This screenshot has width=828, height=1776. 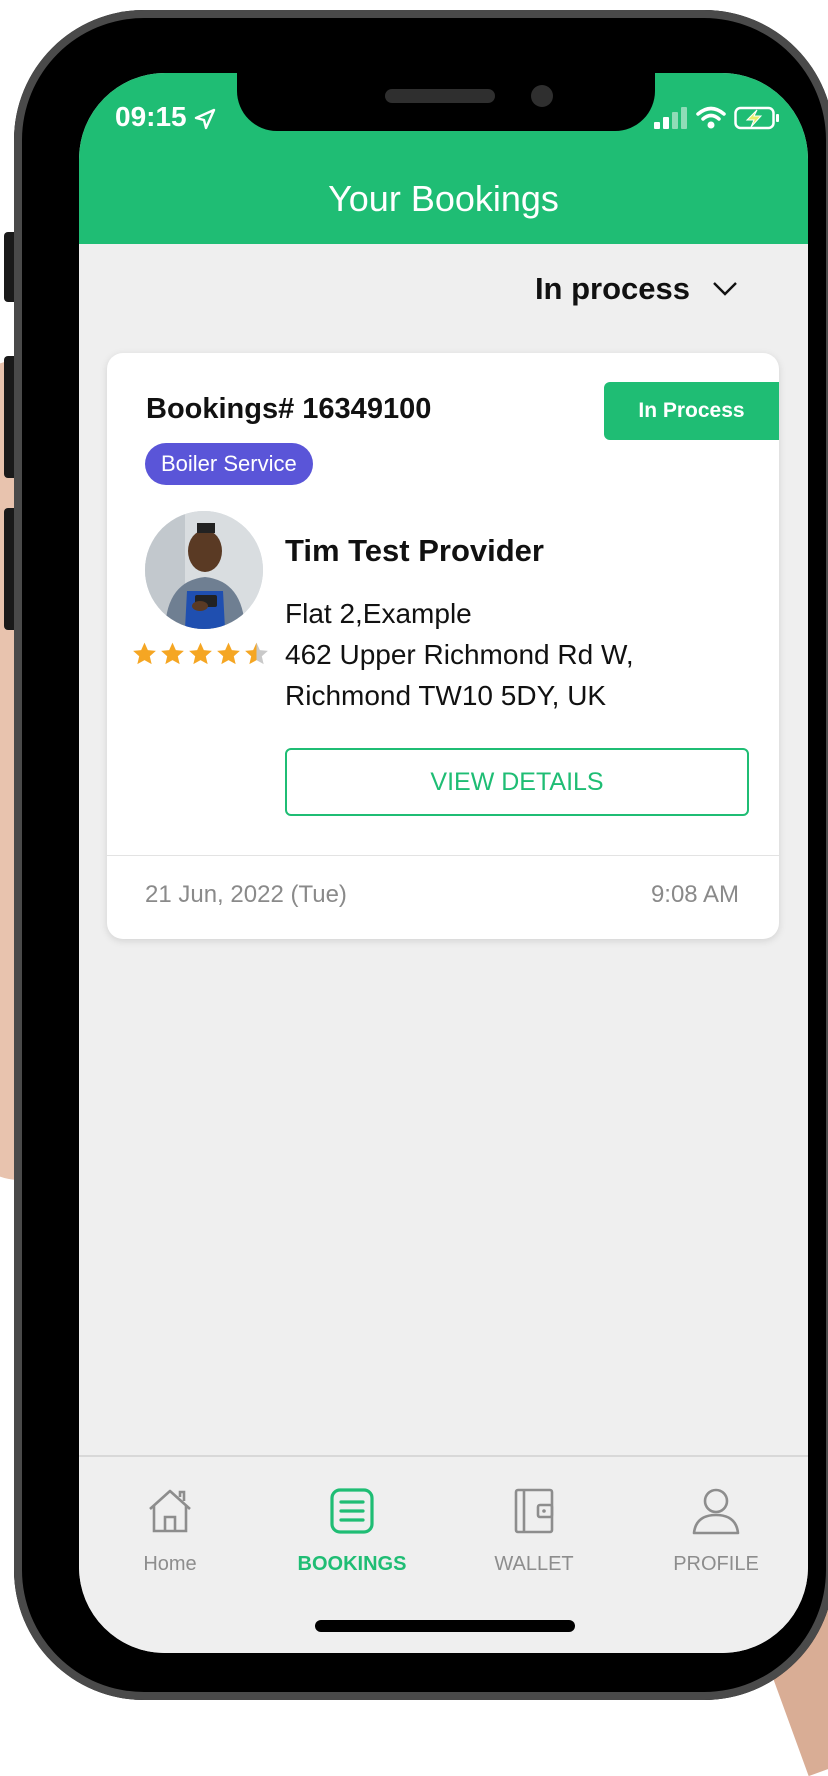 I want to click on provider-rating, so click(x=200, y=654).